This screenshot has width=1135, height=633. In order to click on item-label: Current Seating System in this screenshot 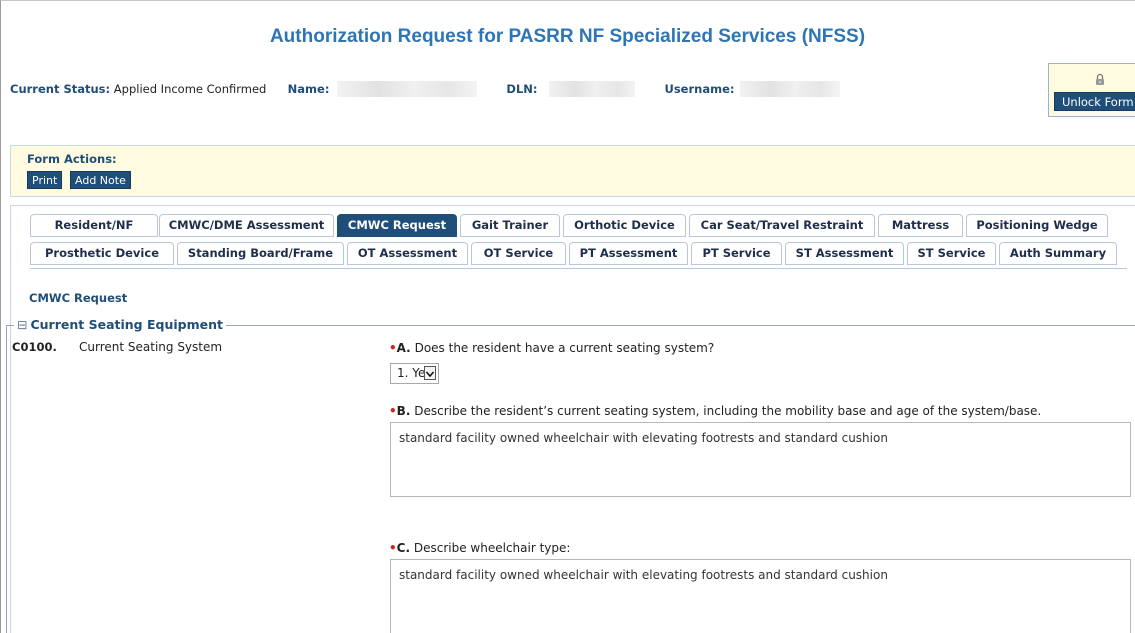, I will do `click(151, 347)`.